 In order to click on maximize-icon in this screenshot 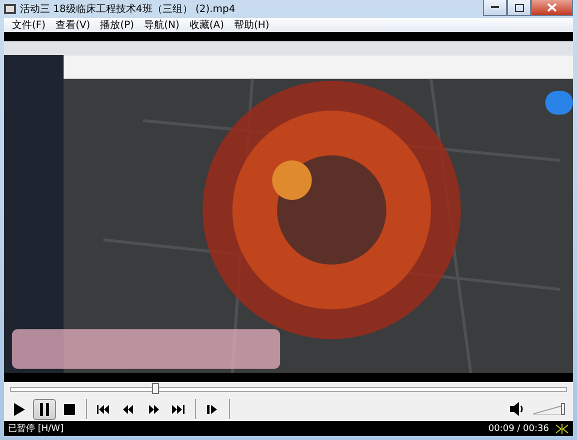, I will do `click(519, 8)`.